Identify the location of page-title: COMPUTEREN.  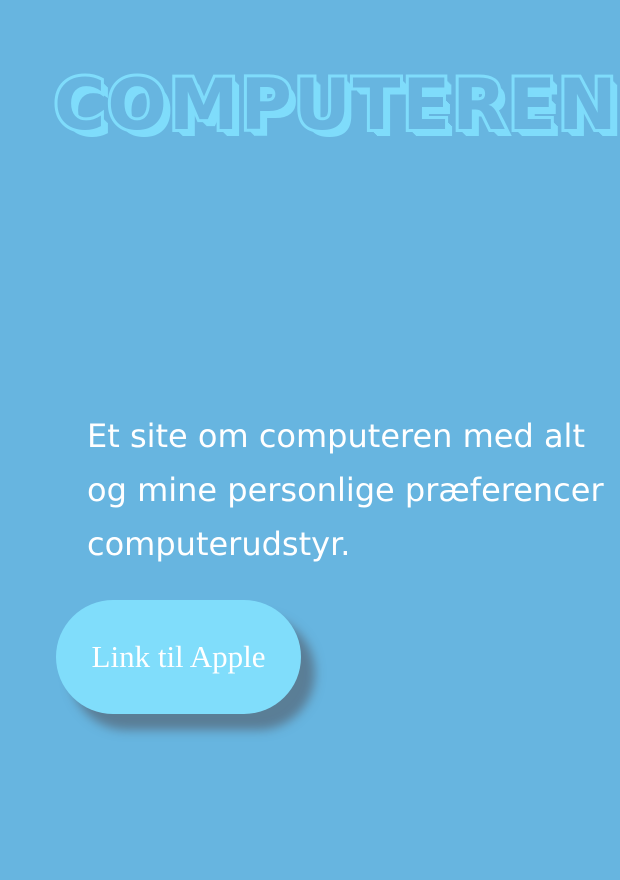
(335, 105).